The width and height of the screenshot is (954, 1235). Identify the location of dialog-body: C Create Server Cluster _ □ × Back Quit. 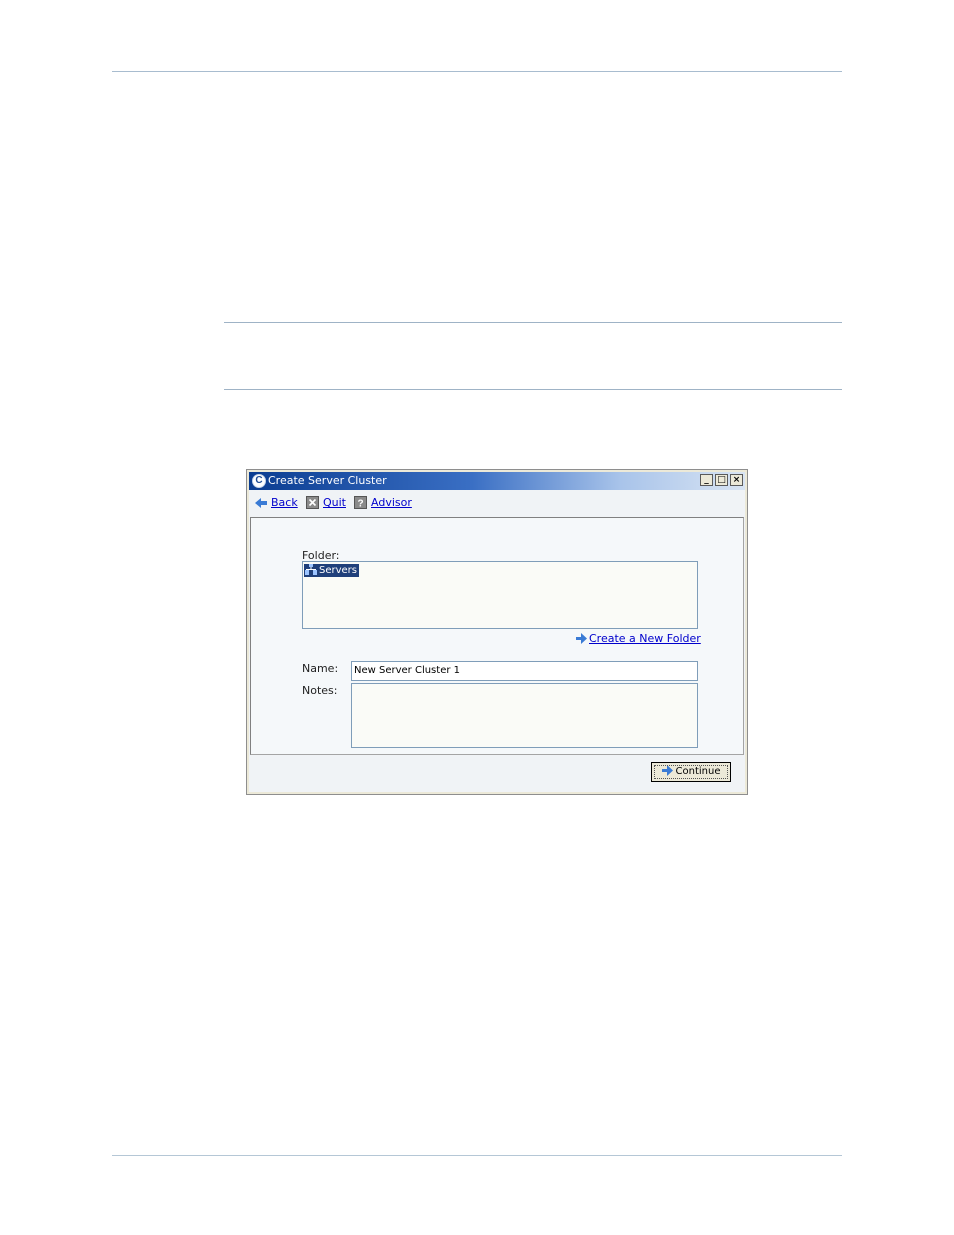
(497, 632).